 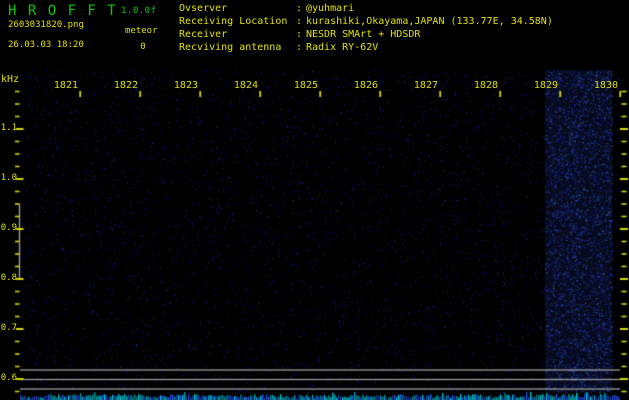 I want to click on meteor-count-label: meteor, so click(x=141, y=31).